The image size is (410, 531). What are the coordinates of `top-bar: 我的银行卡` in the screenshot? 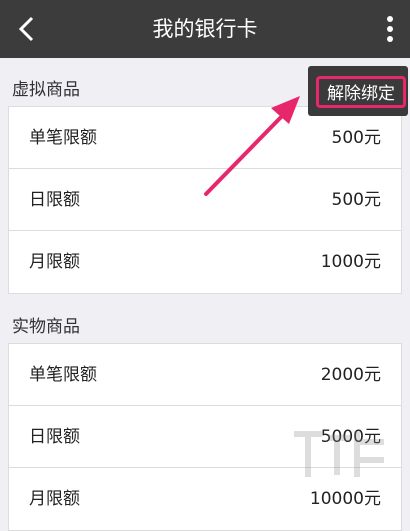 It's located at (205, 29).